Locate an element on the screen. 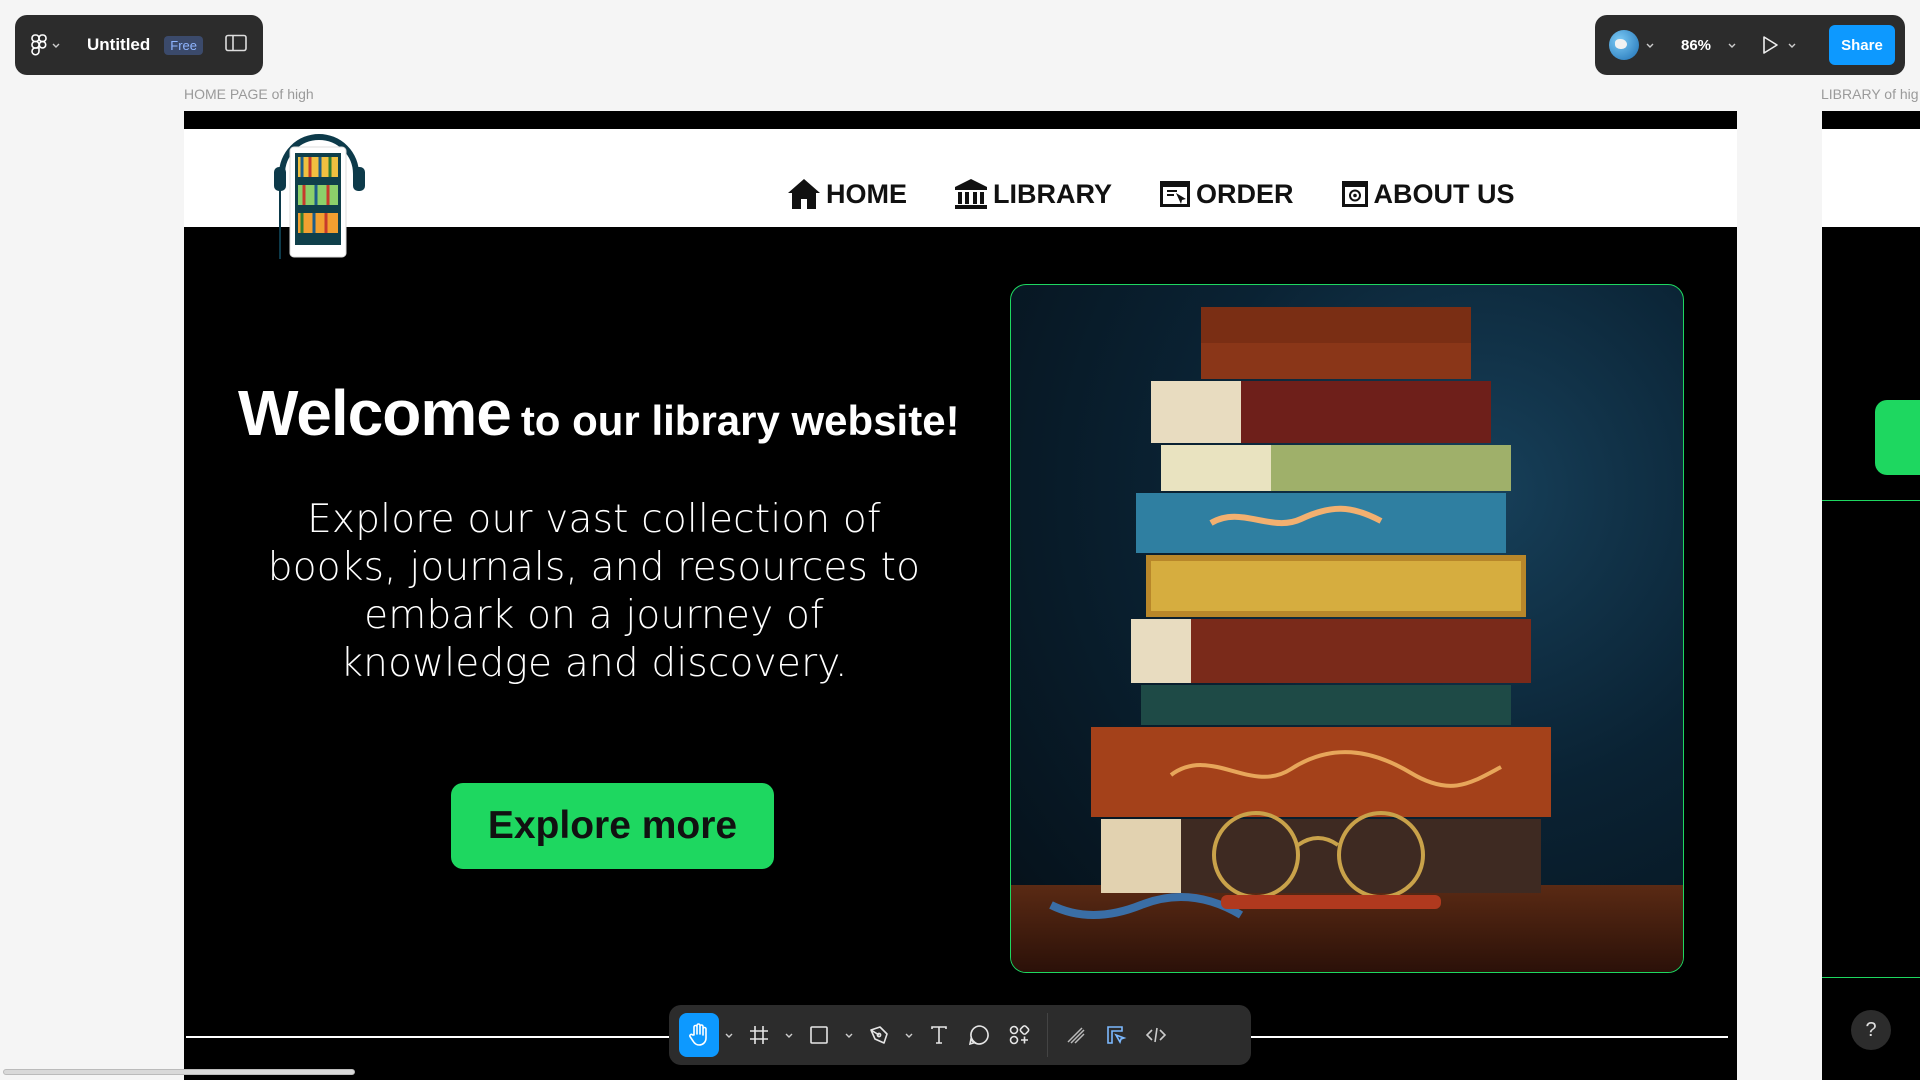 The image size is (1920, 1080). components-icon is located at coordinates (1019, 1035).